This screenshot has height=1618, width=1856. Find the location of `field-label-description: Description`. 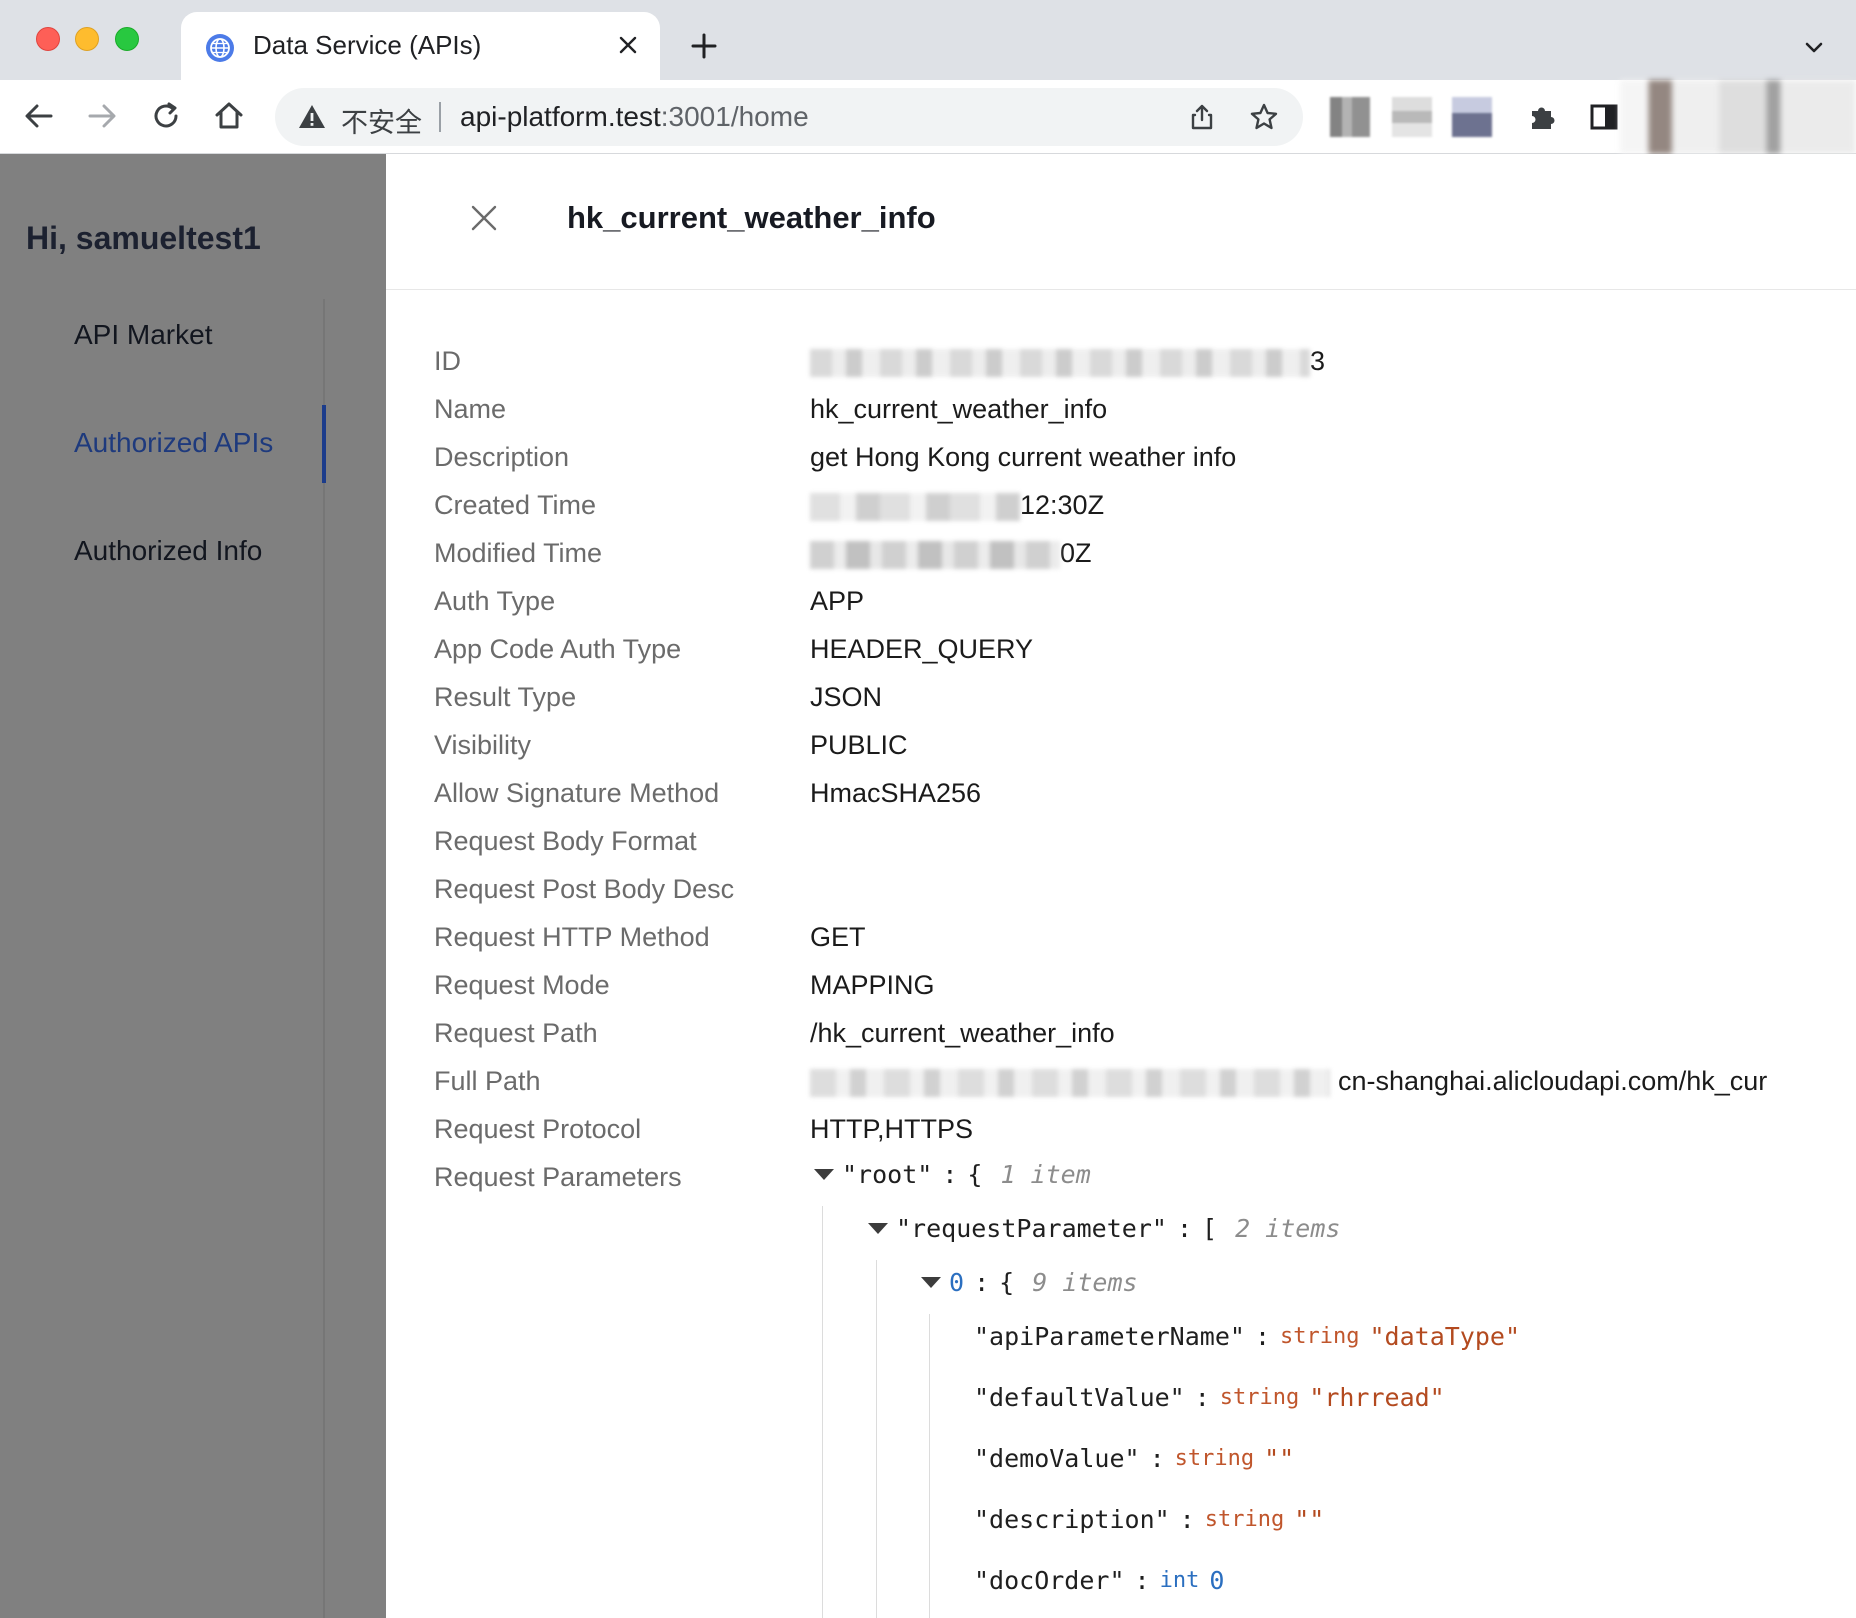

field-label-description: Description is located at coordinates (502, 457).